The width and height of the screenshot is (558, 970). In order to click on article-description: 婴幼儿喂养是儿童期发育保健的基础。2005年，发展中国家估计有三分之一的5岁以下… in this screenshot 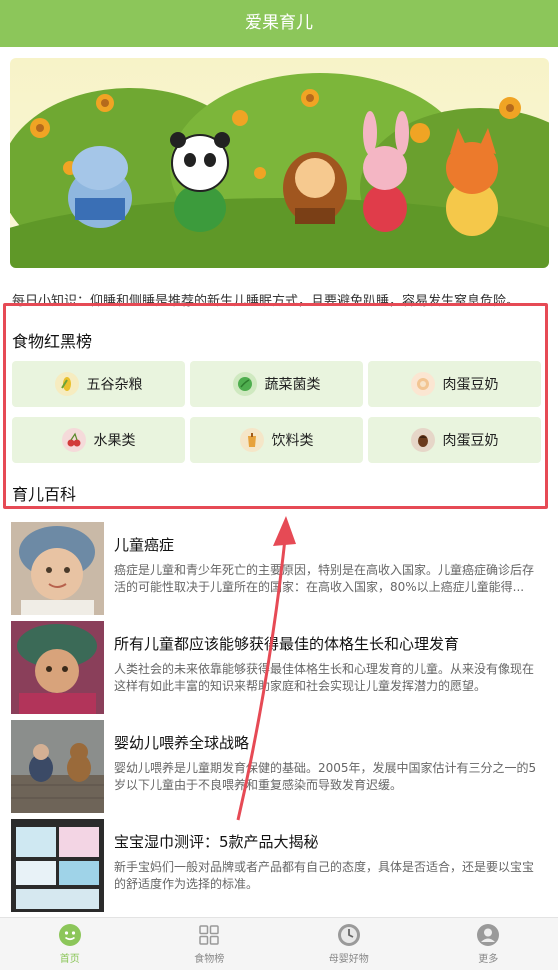, I will do `click(325, 776)`.